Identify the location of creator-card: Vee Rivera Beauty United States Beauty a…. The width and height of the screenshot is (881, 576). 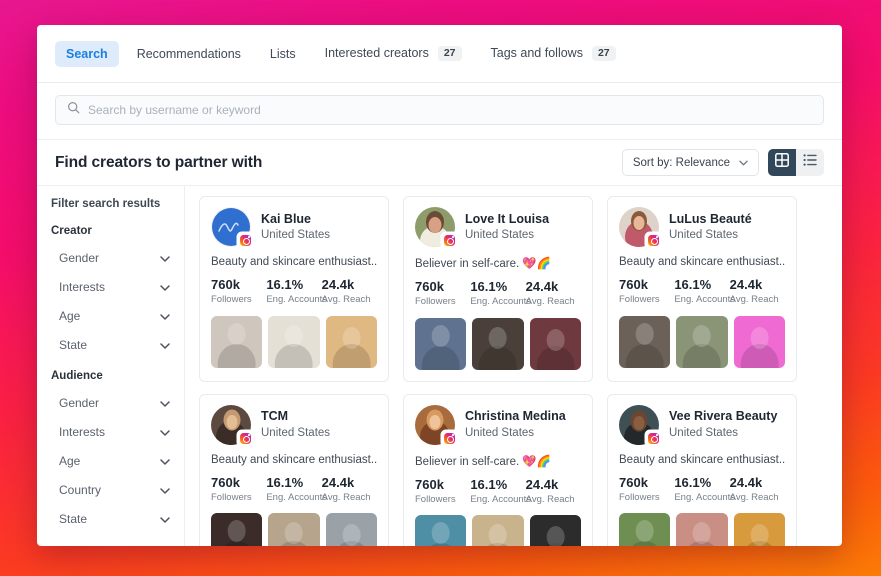
(702, 469).